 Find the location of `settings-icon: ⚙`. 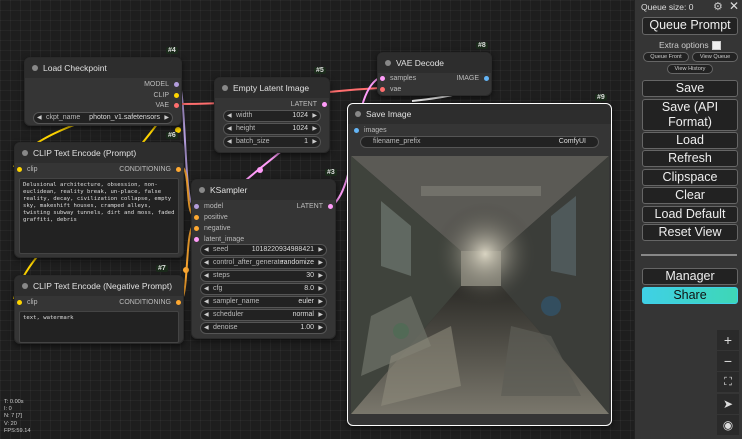

settings-icon: ⚙ is located at coordinates (718, 6).